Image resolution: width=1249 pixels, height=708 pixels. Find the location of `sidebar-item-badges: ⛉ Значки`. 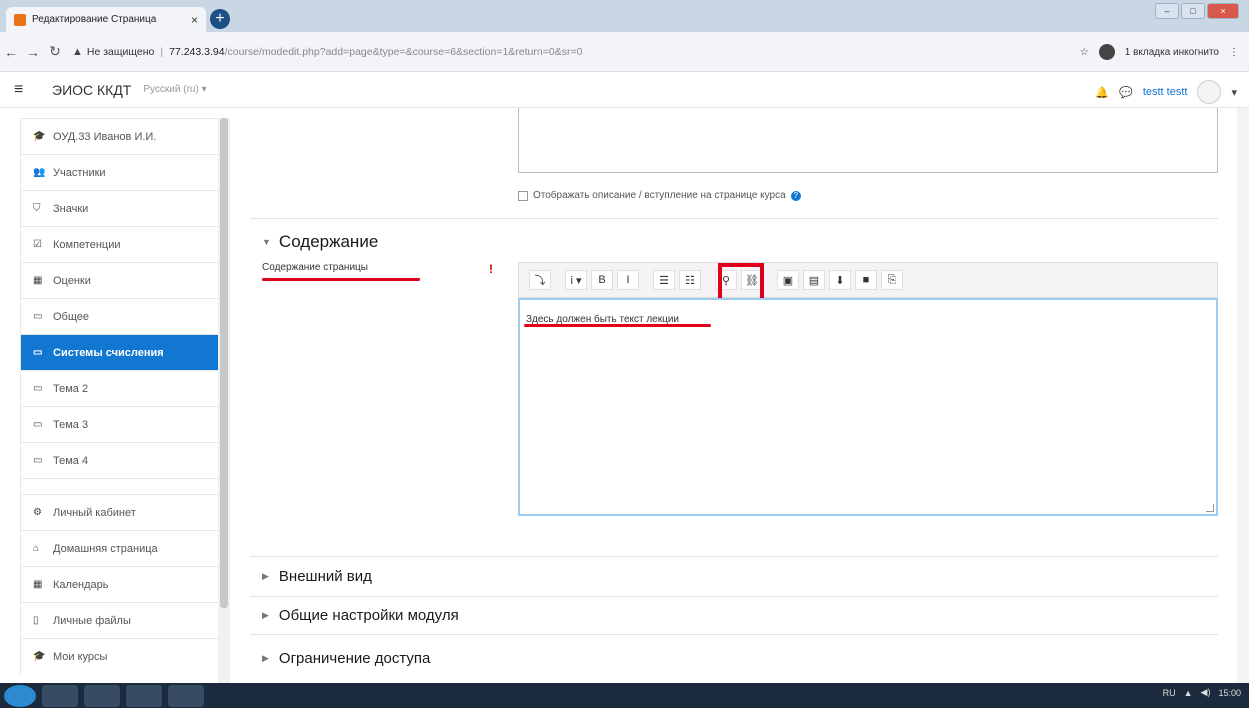

sidebar-item-badges: ⛉ Значки is located at coordinates (122, 208).